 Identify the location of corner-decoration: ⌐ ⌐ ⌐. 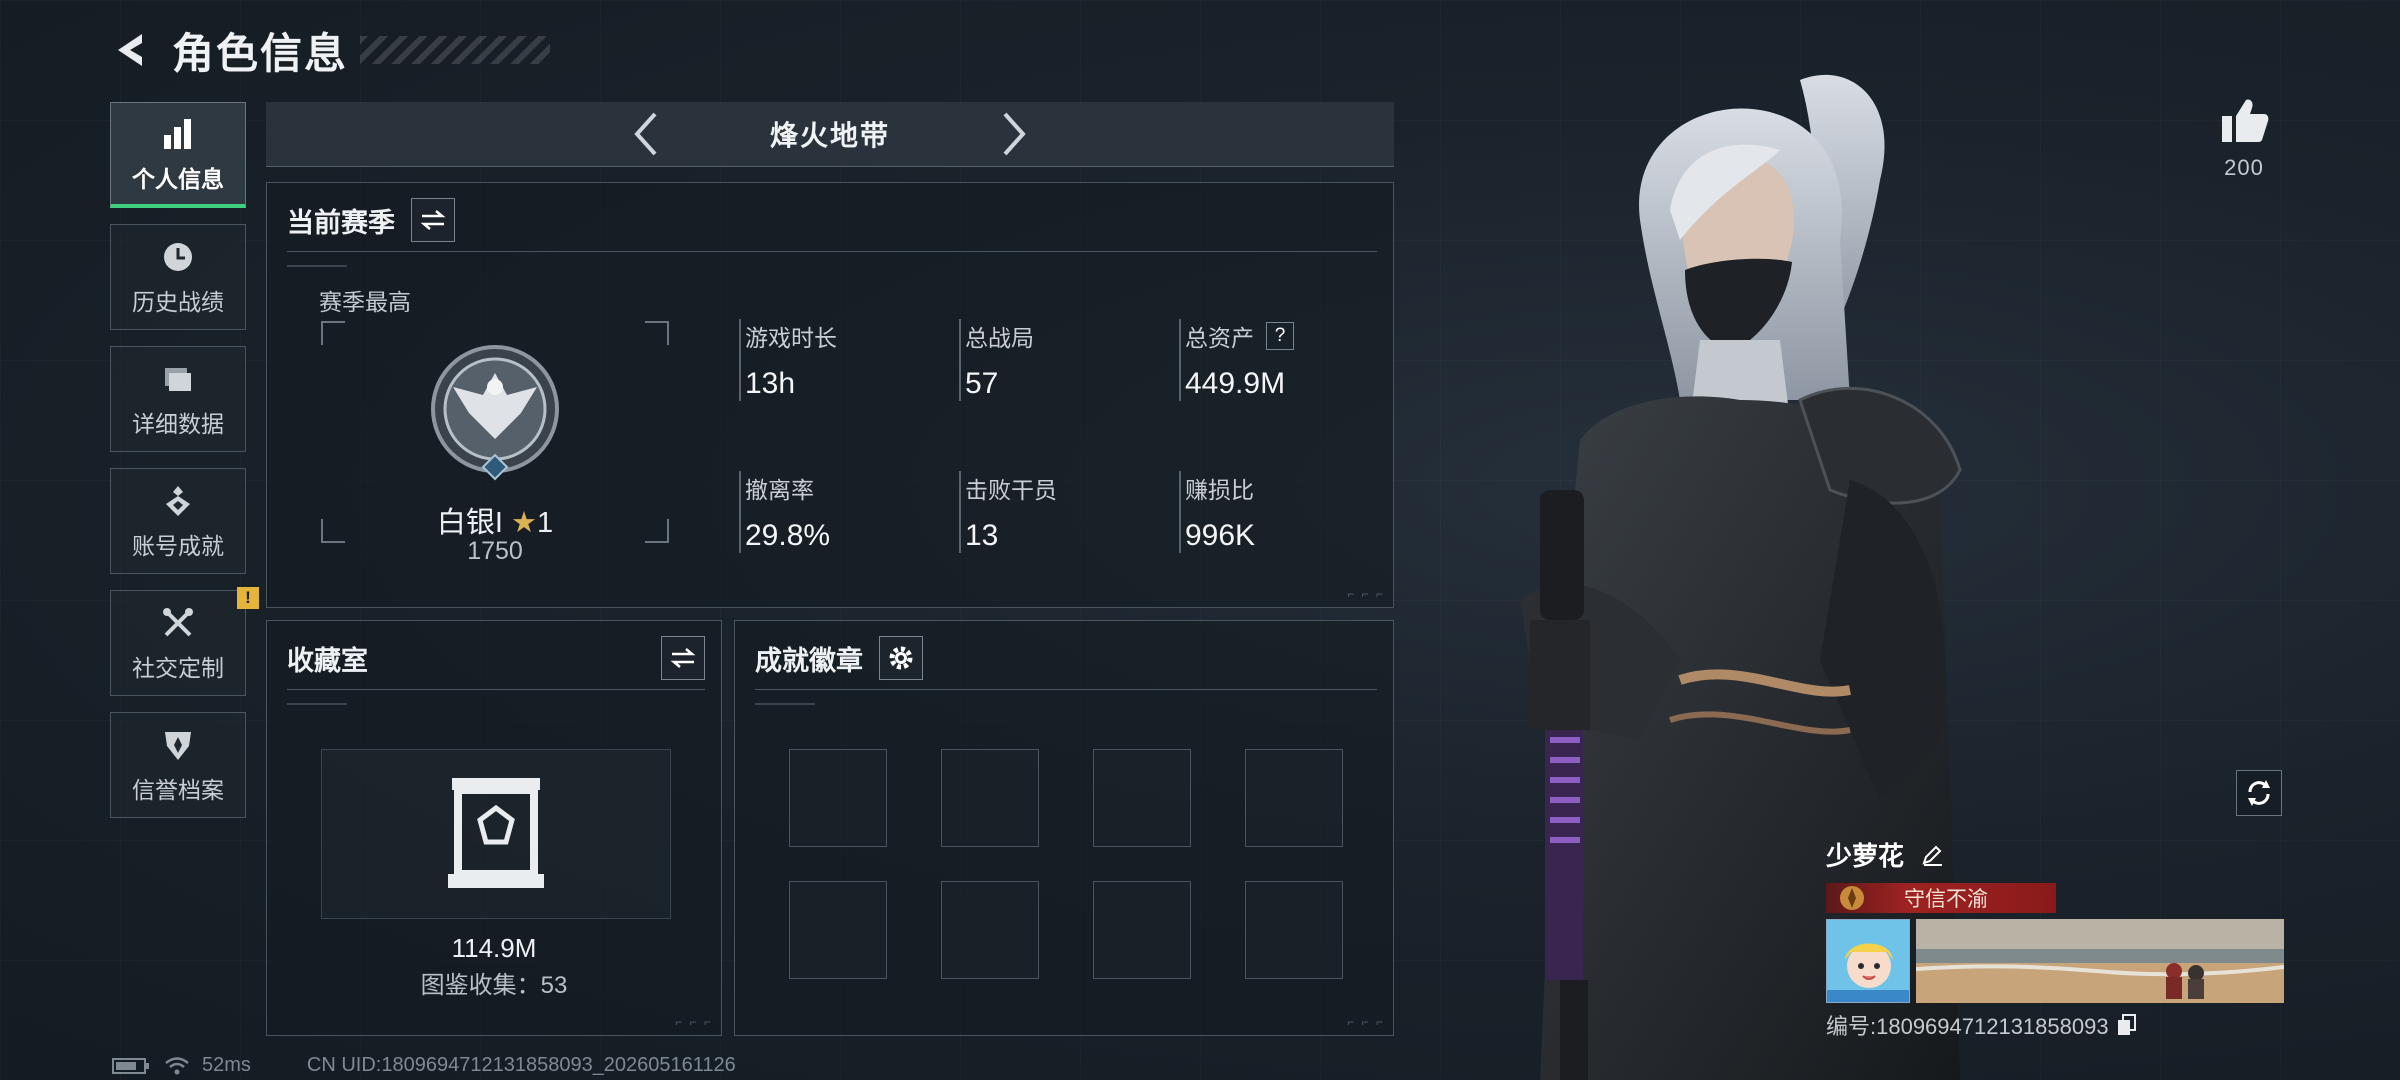
(694, 1022).